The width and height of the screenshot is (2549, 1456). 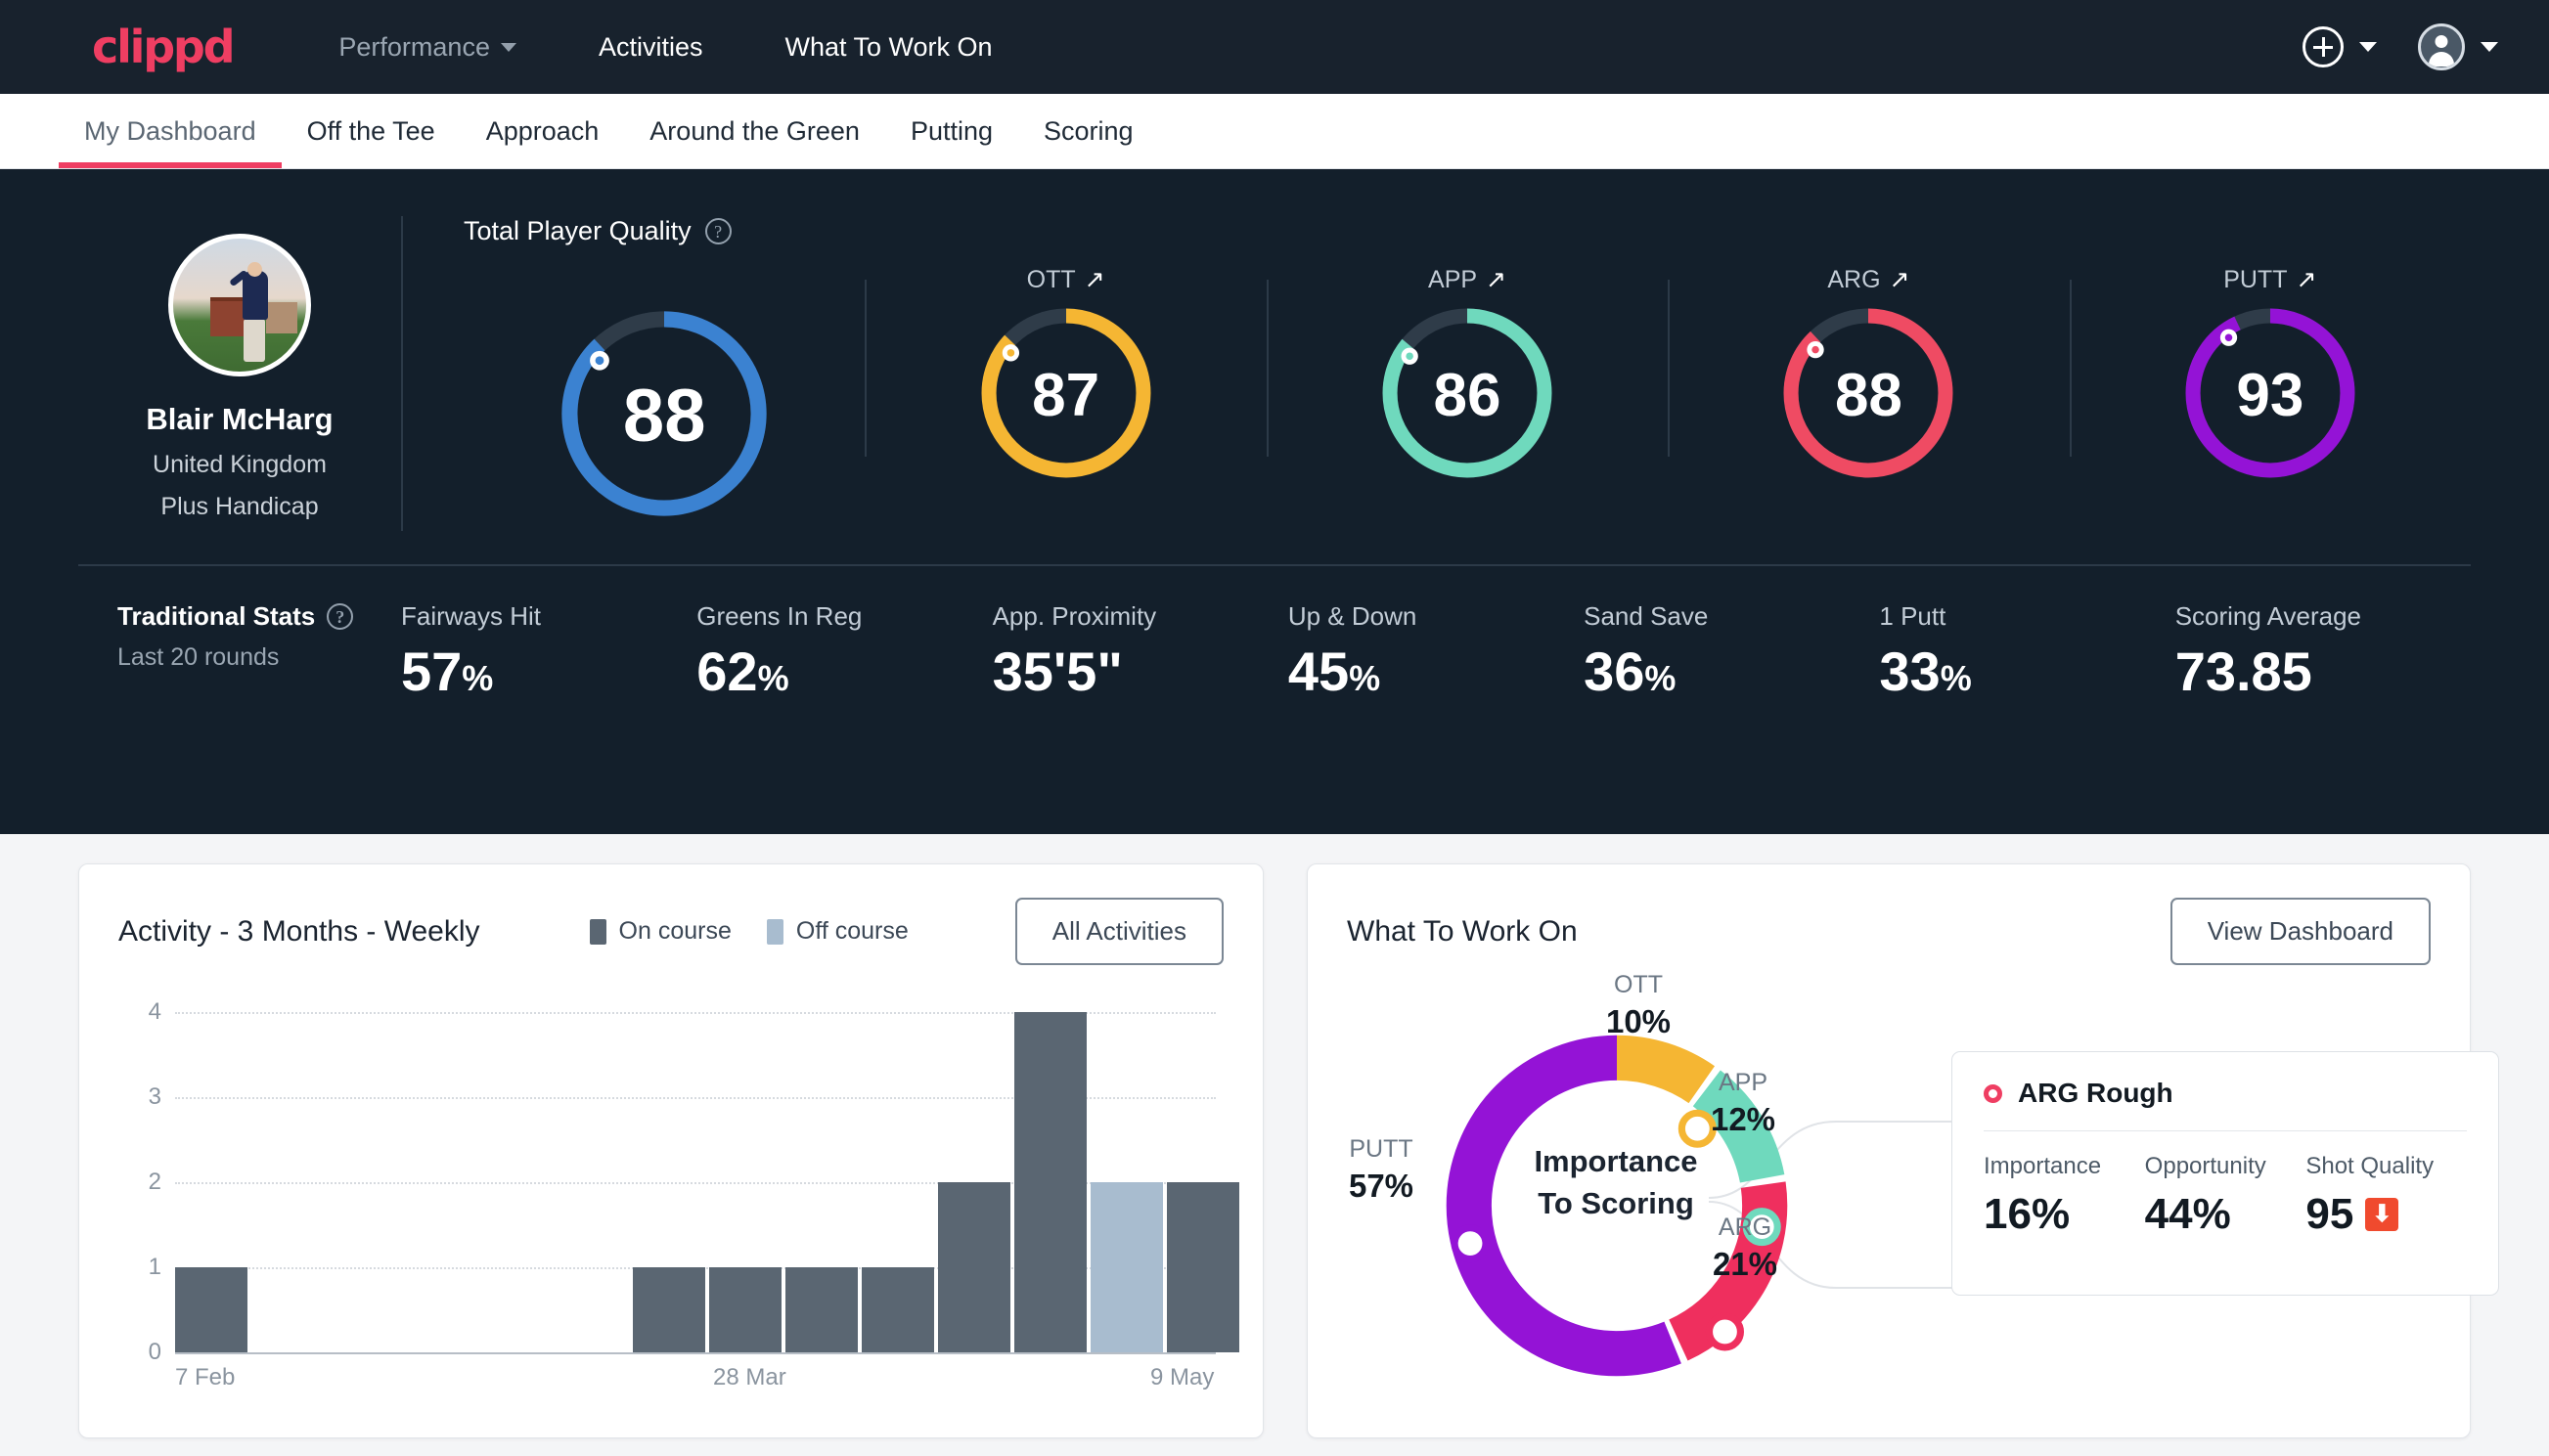 I want to click on golfer-body-shape, so click(x=255, y=295).